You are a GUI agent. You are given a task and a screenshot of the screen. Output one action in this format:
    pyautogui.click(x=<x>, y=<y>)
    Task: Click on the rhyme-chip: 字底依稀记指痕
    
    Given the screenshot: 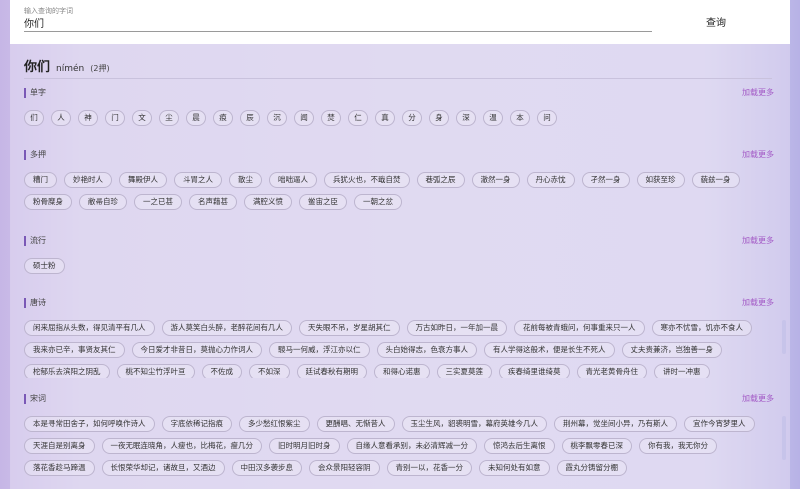 What is the action you would take?
    pyautogui.click(x=196, y=424)
    